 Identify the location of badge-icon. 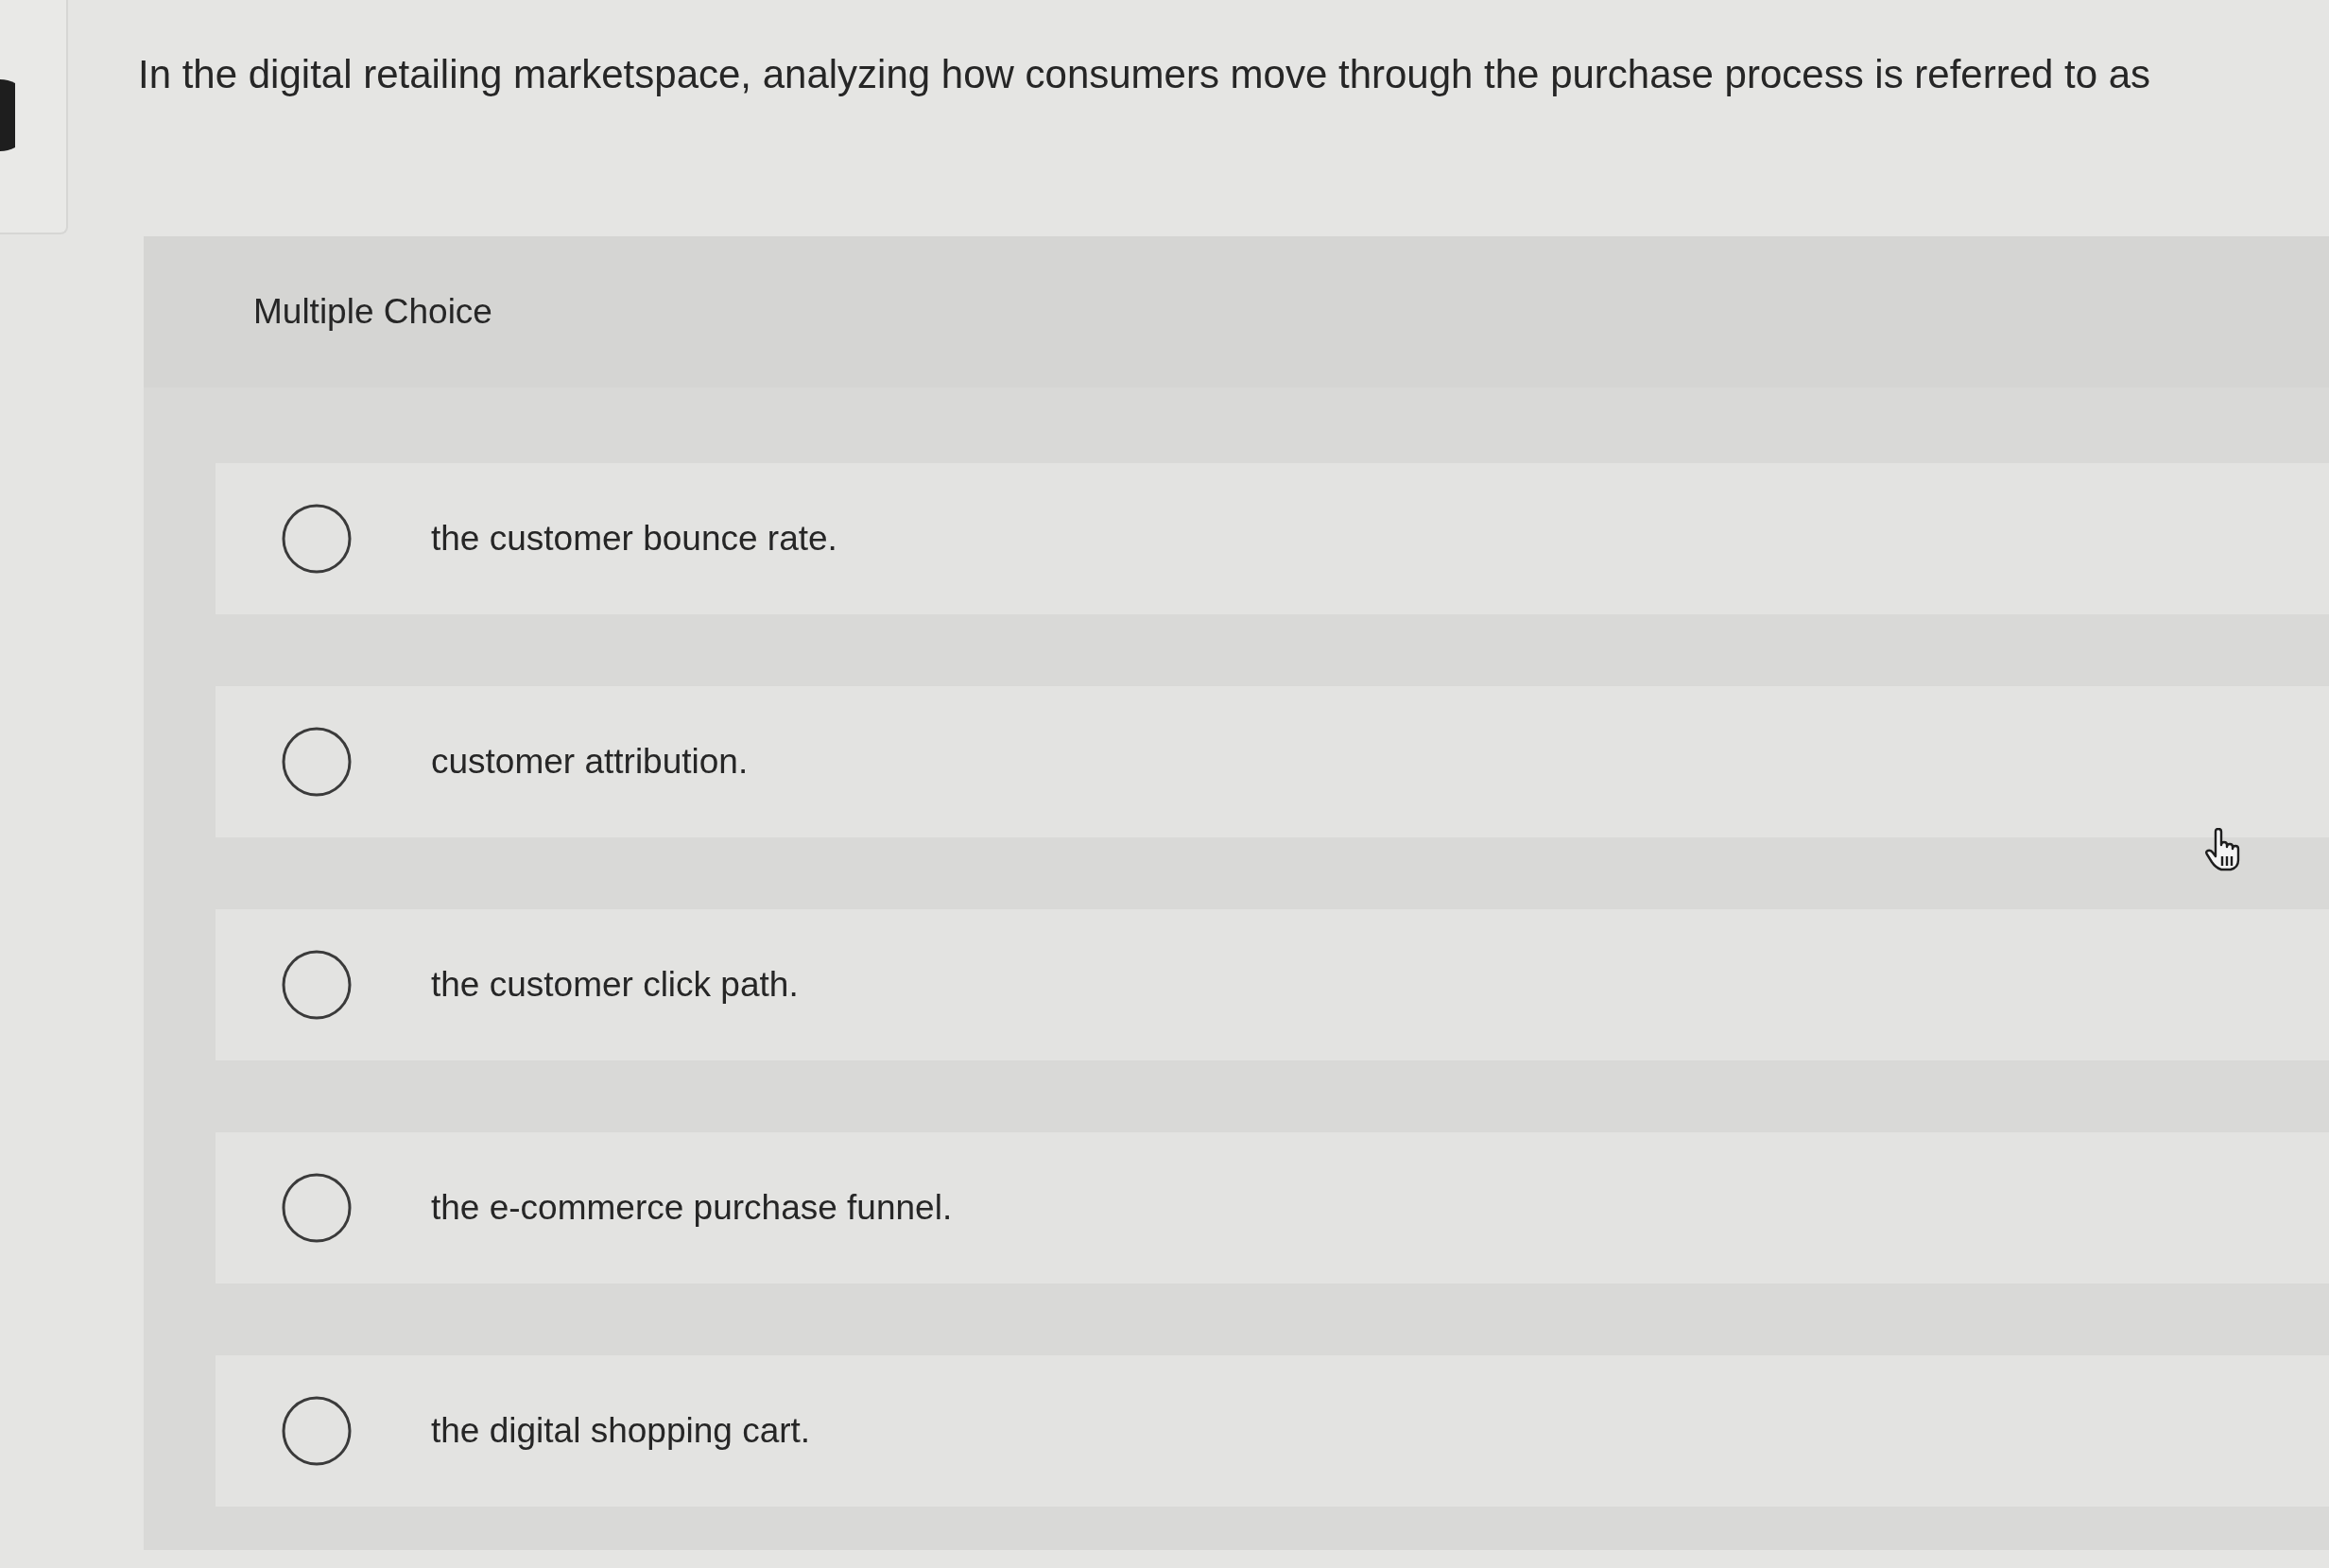
(8, 115).